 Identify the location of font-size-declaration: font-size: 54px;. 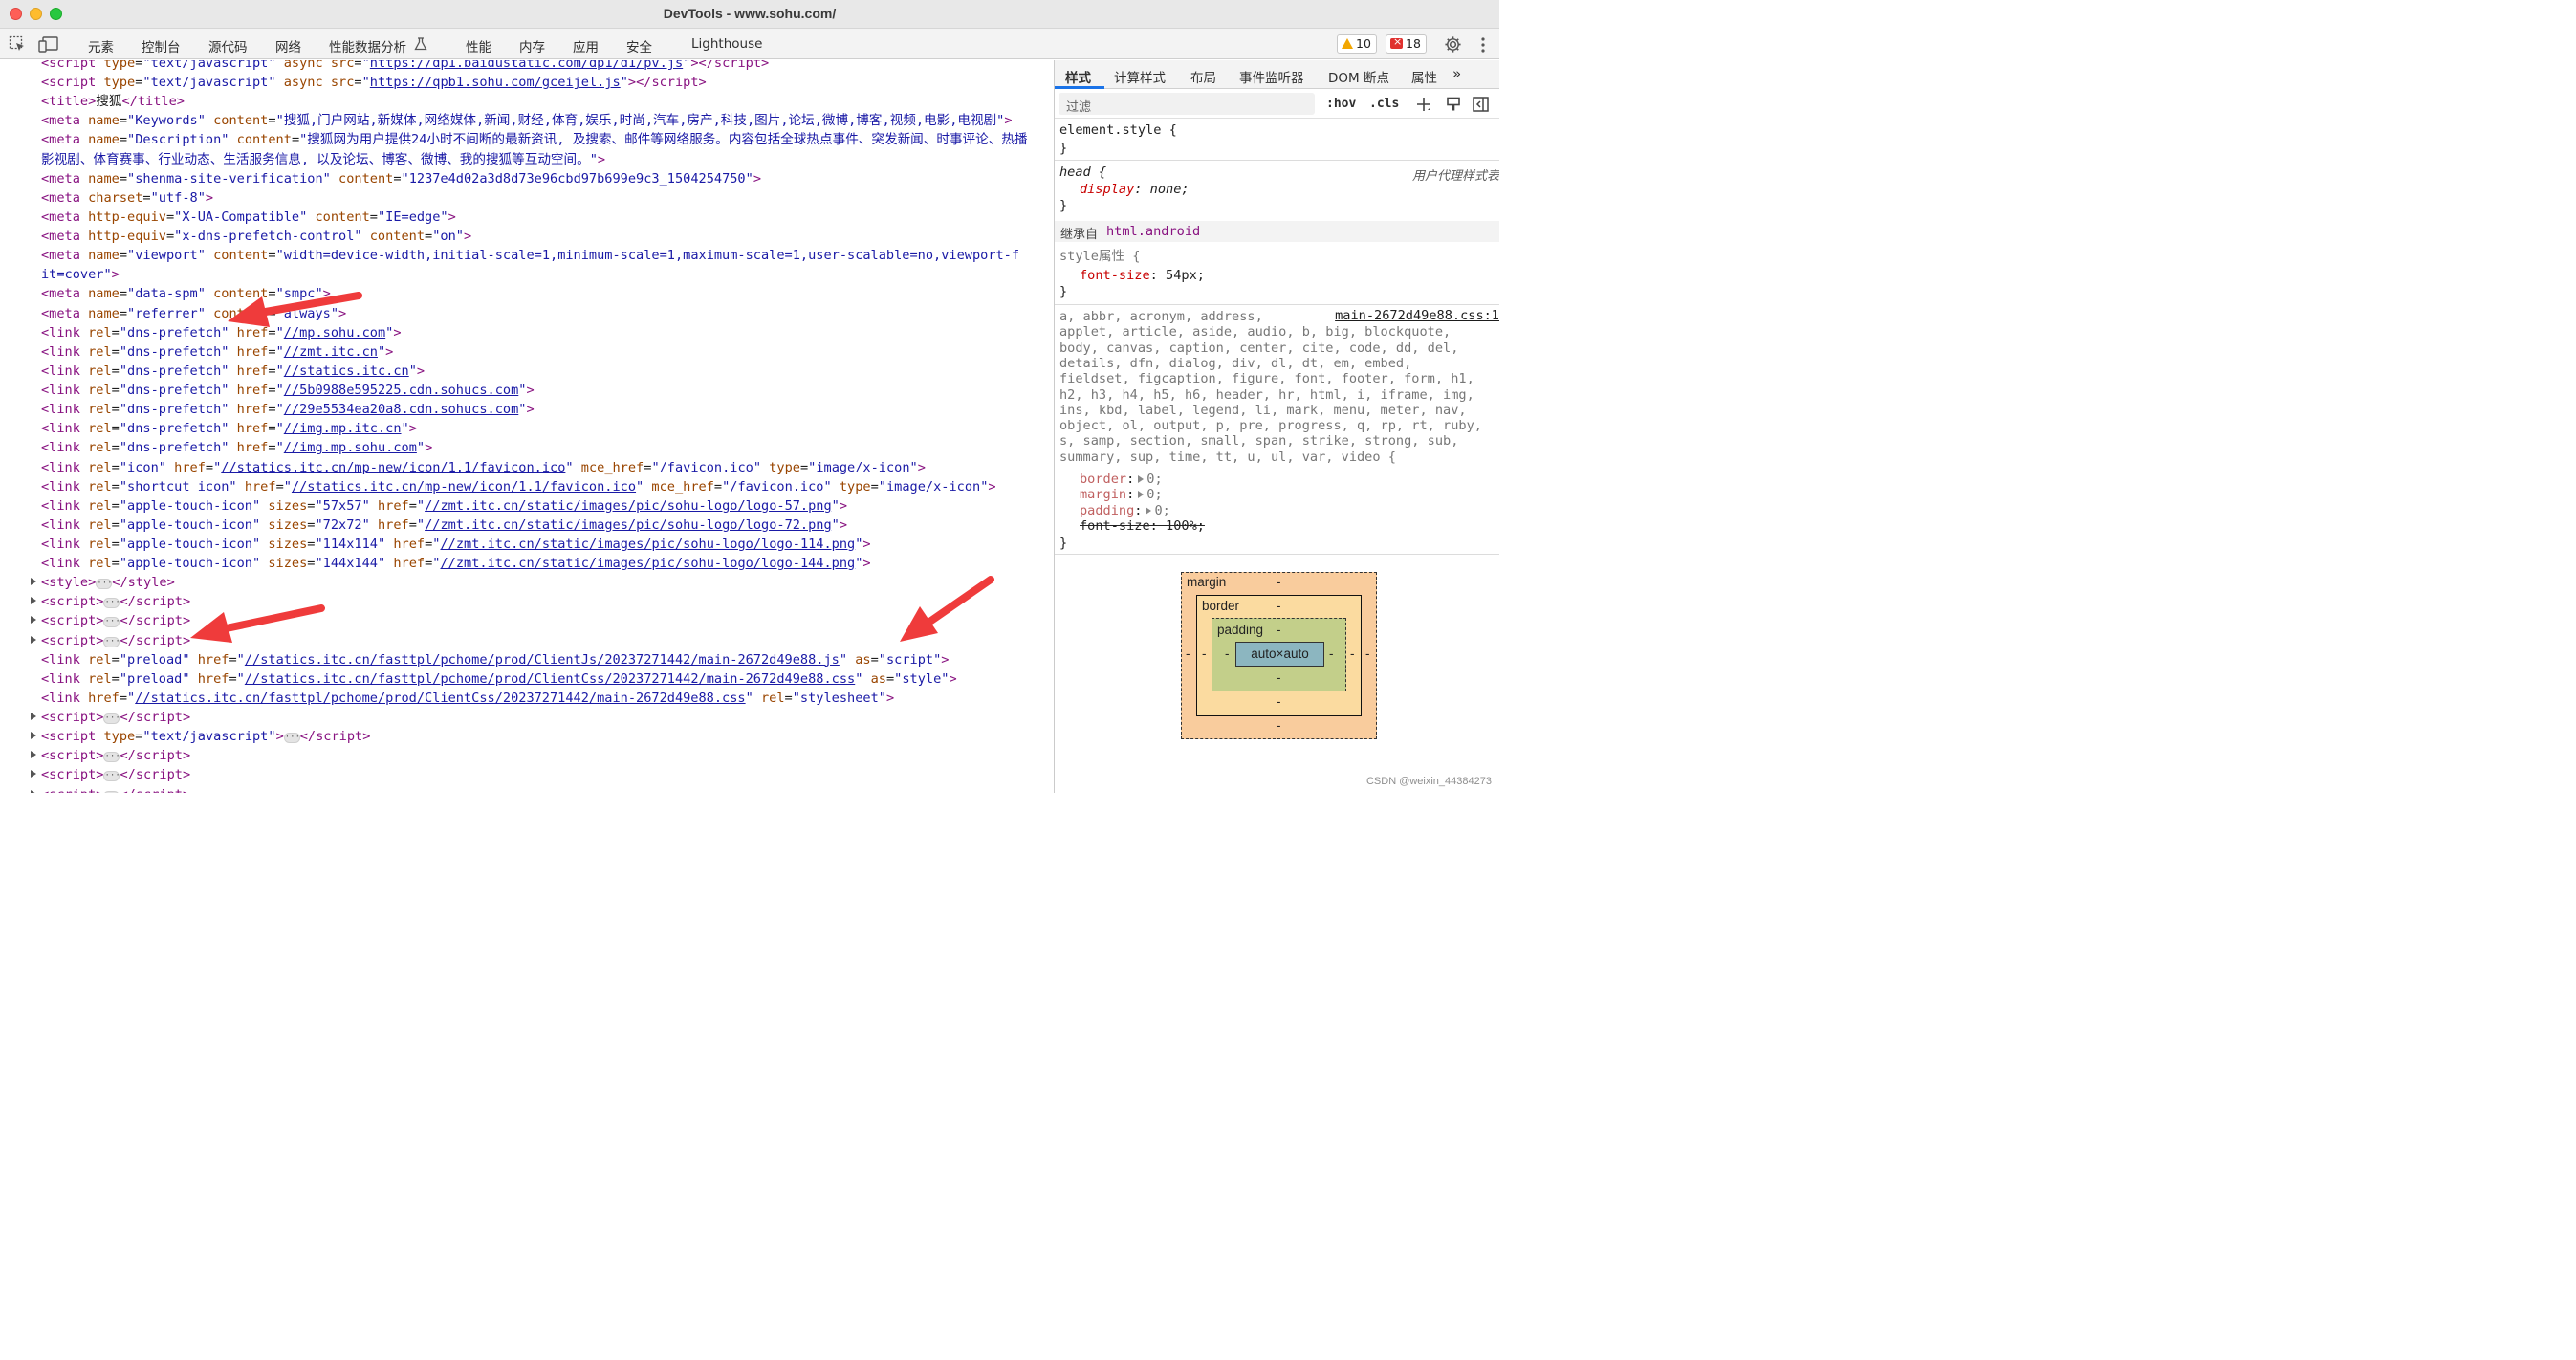
(1142, 275).